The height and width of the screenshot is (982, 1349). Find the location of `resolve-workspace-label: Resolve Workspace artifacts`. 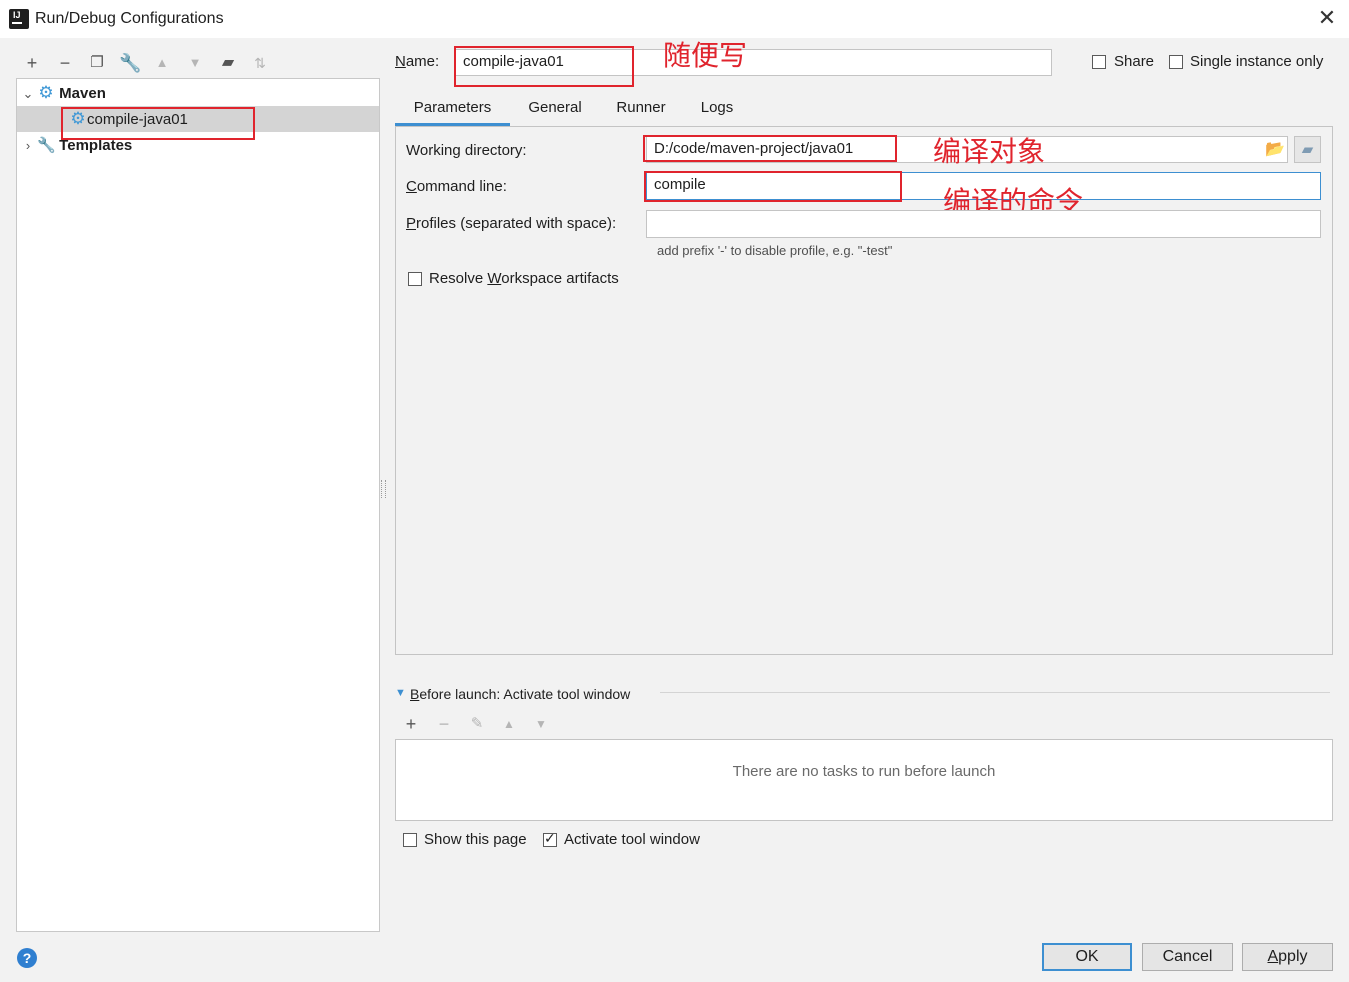

resolve-workspace-label: Resolve Workspace artifacts is located at coordinates (524, 278).